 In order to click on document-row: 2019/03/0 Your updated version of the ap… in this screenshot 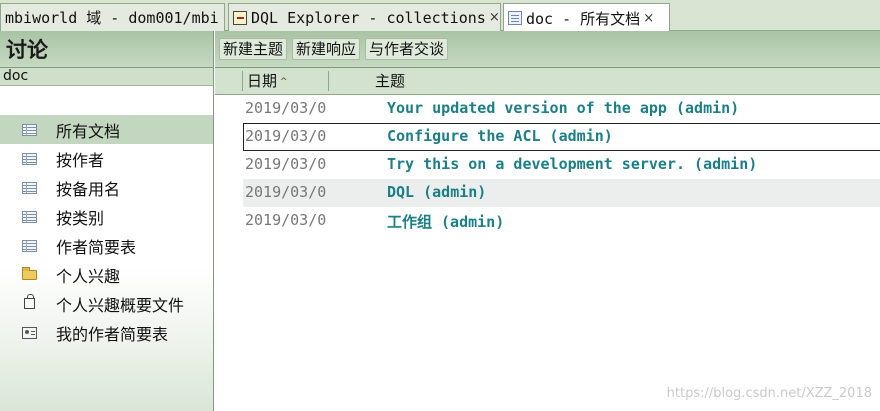, I will do `click(561, 109)`.